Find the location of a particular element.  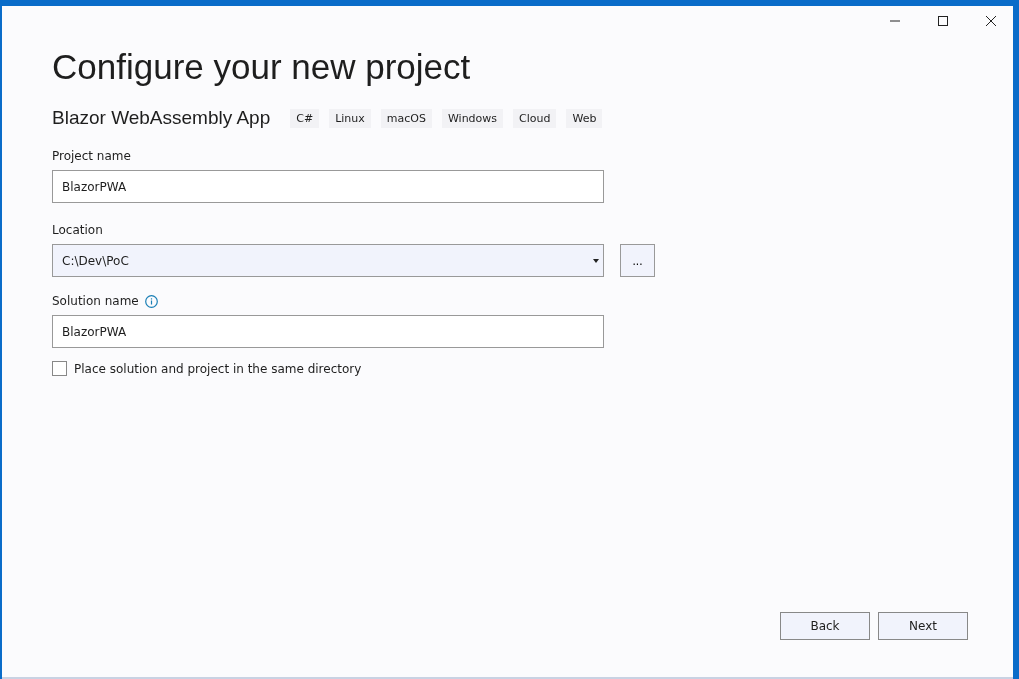

caret-icon is located at coordinates (596, 260).